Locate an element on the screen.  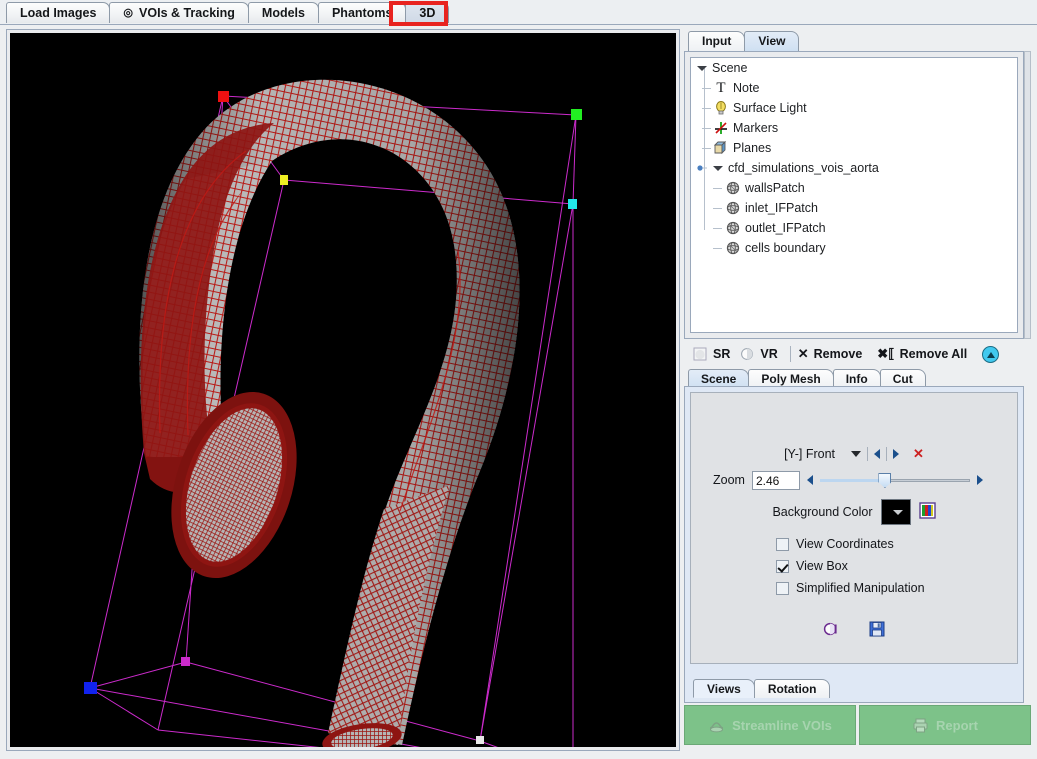
tree-item-label: inlet_IFPatch is located at coordinates (781, 208).